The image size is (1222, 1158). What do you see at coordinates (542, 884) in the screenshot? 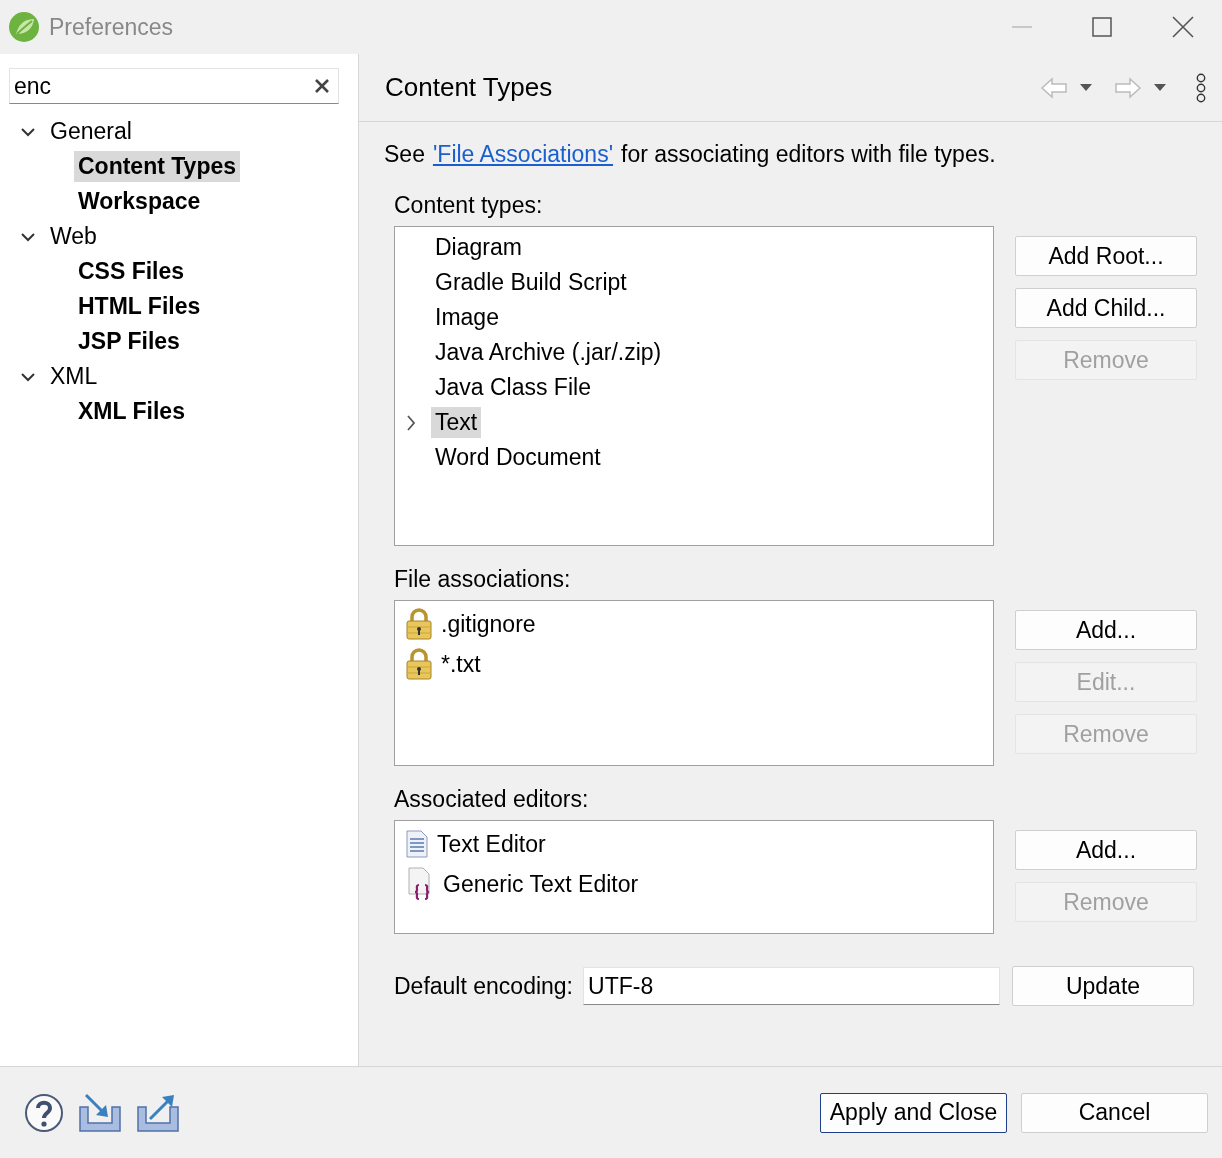
I see `list-item: Generic Text Editor` at bounding box center [542, 884].